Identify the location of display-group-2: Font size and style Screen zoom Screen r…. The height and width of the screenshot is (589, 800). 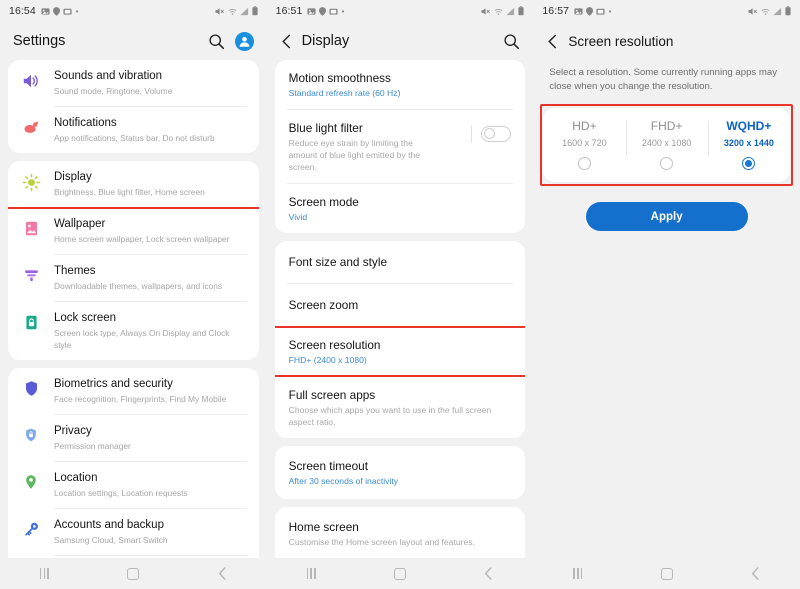
(400, 339).